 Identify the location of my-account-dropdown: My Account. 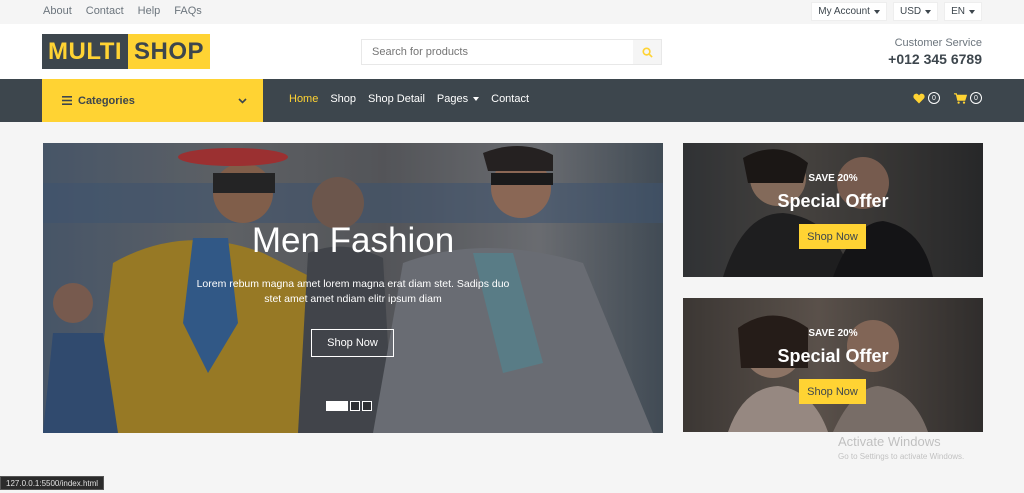
(849, 11).